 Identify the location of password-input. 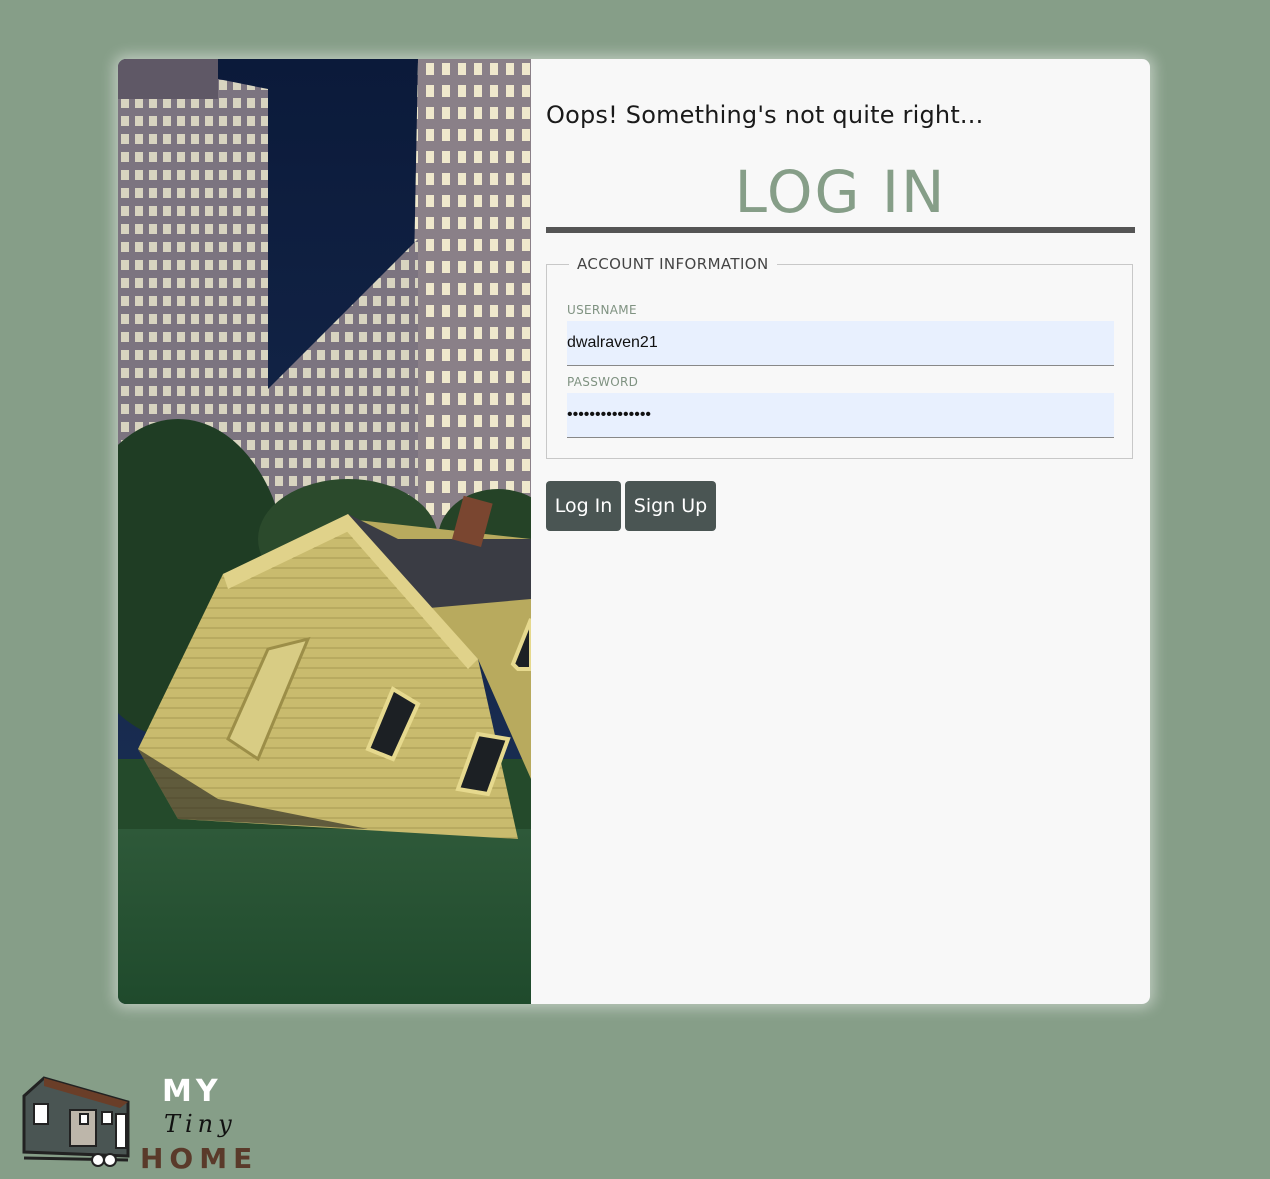
(840, 415).